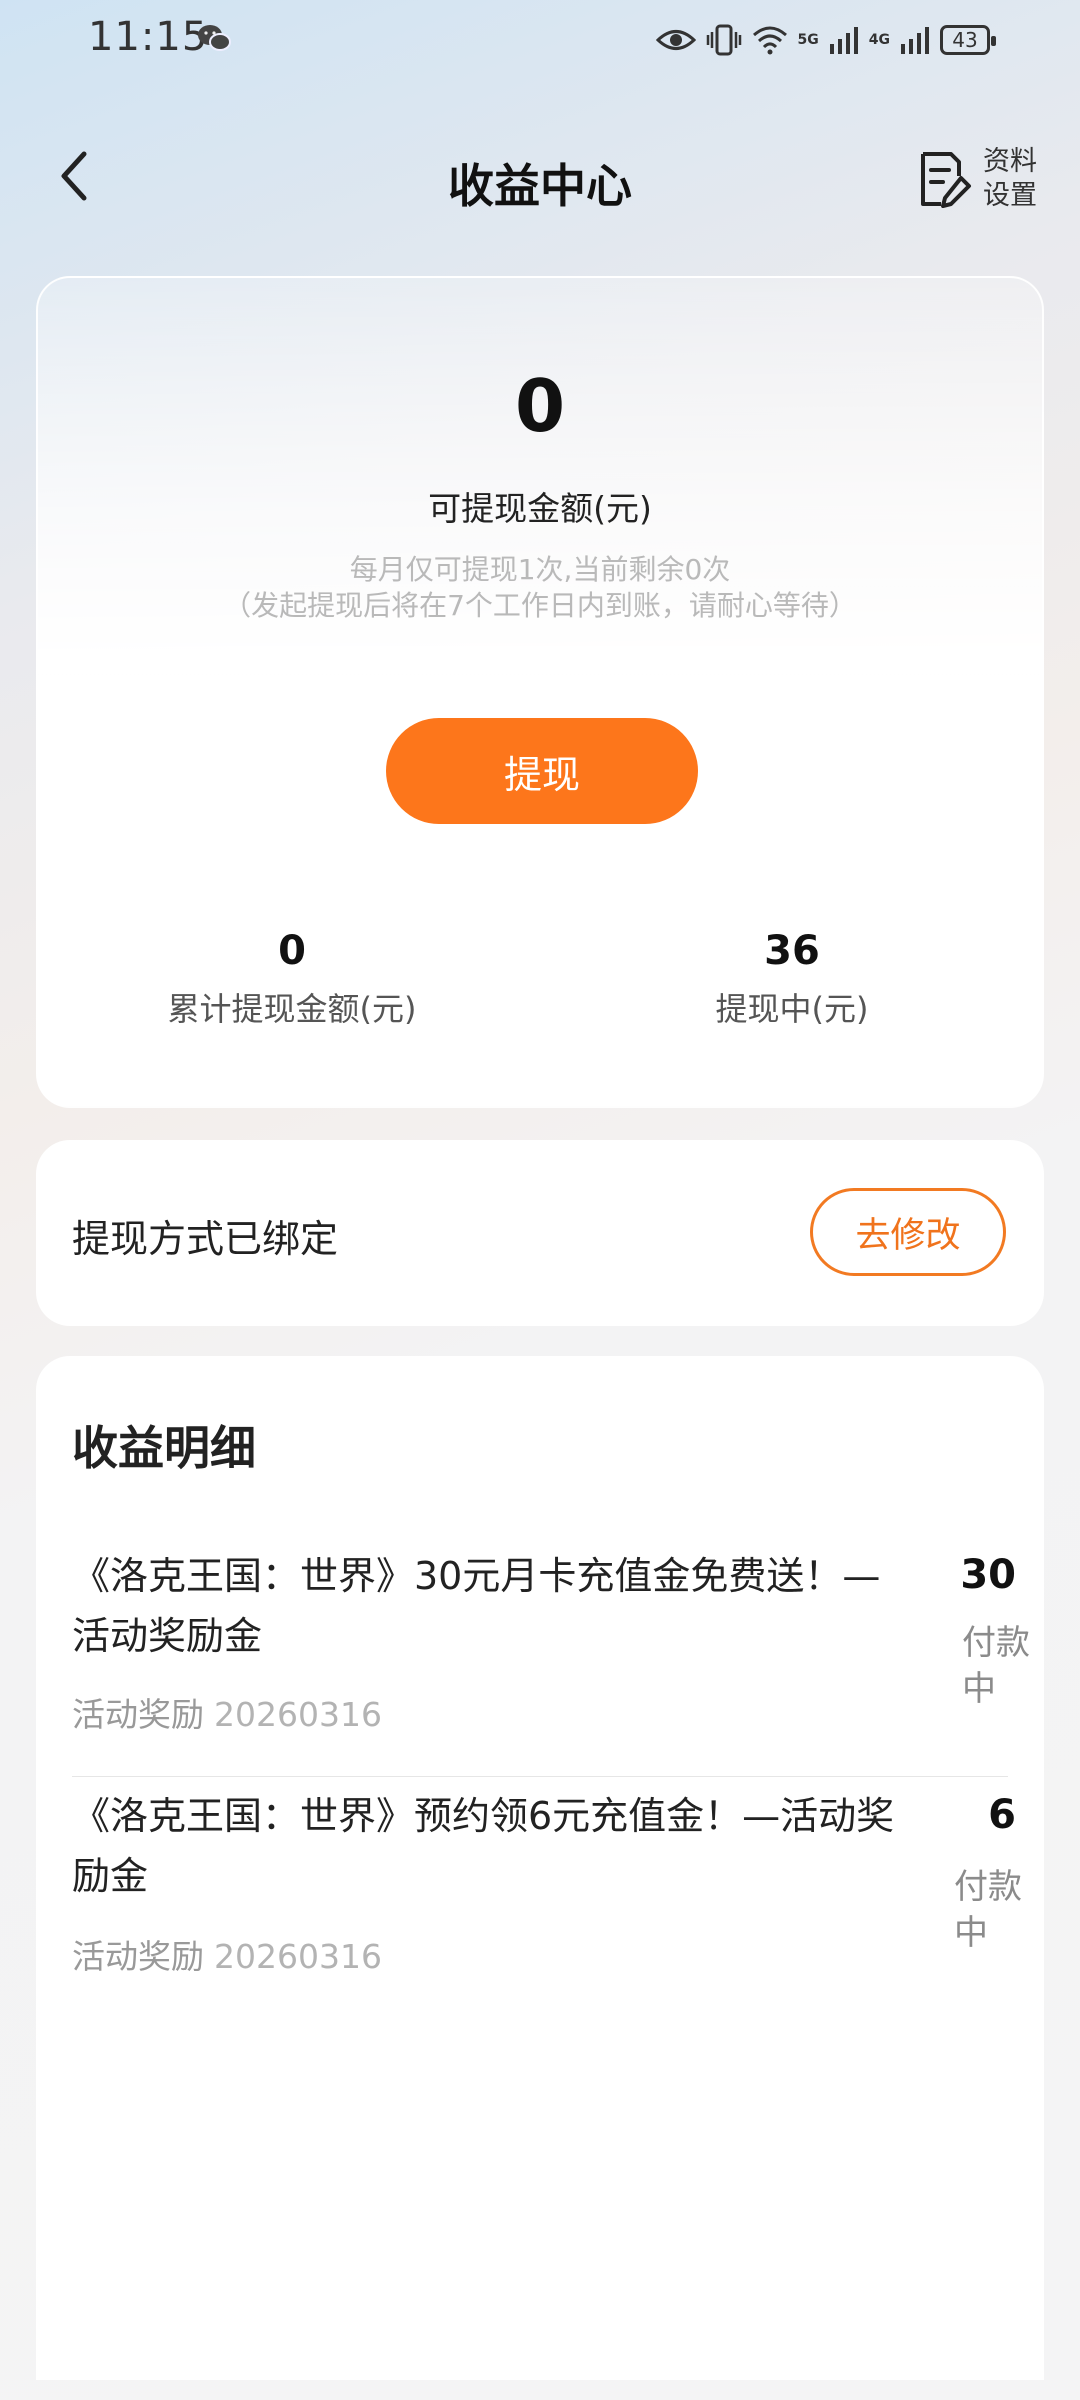  Describe the element at coordinates (808, 40) in the screenshot. I see `network-5g-label: 5G` at that location.